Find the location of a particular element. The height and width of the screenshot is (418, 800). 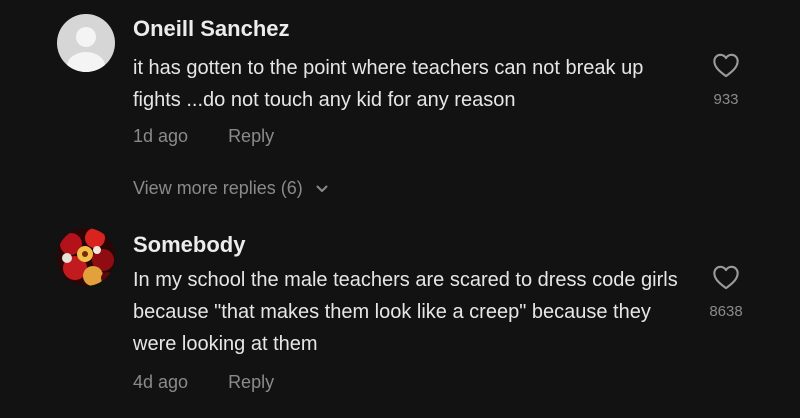

default-avatar-icon is located at coordinates (86, 43).